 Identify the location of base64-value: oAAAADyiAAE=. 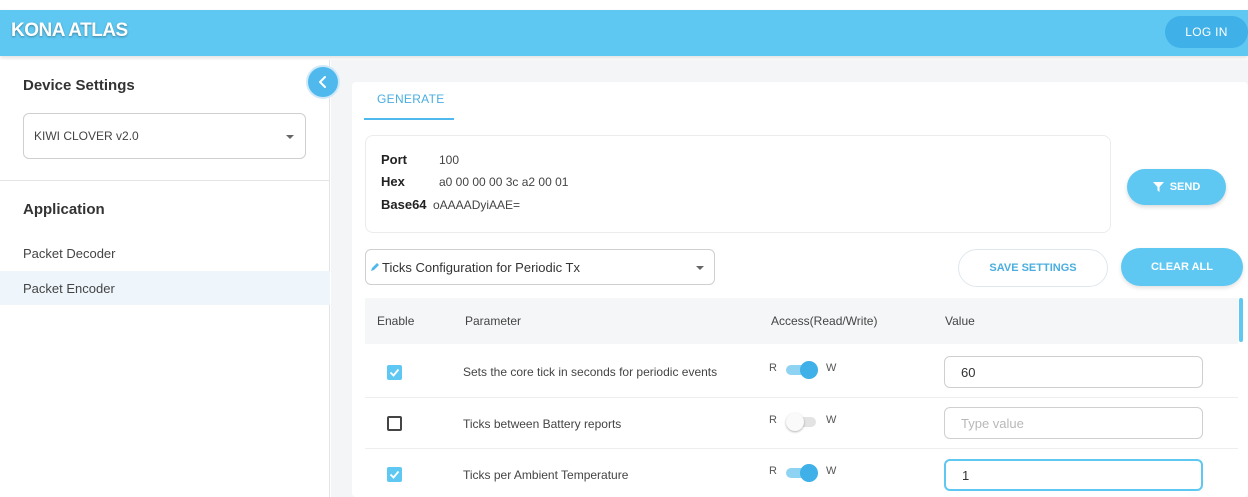
(477, 205).